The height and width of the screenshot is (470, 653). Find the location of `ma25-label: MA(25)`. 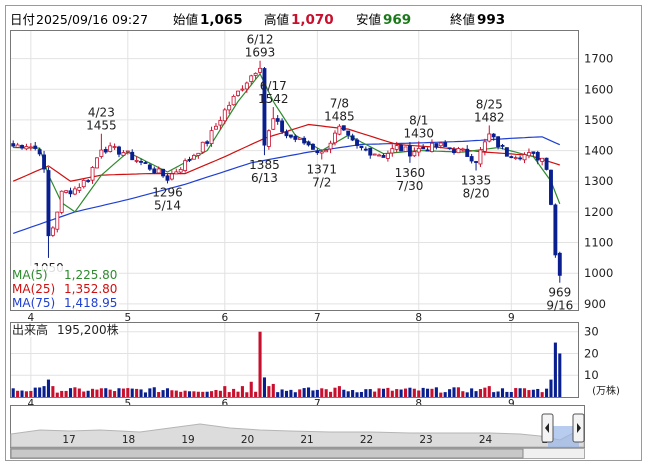

ma25-label: MA(25) is located at coordinates (33, 289).